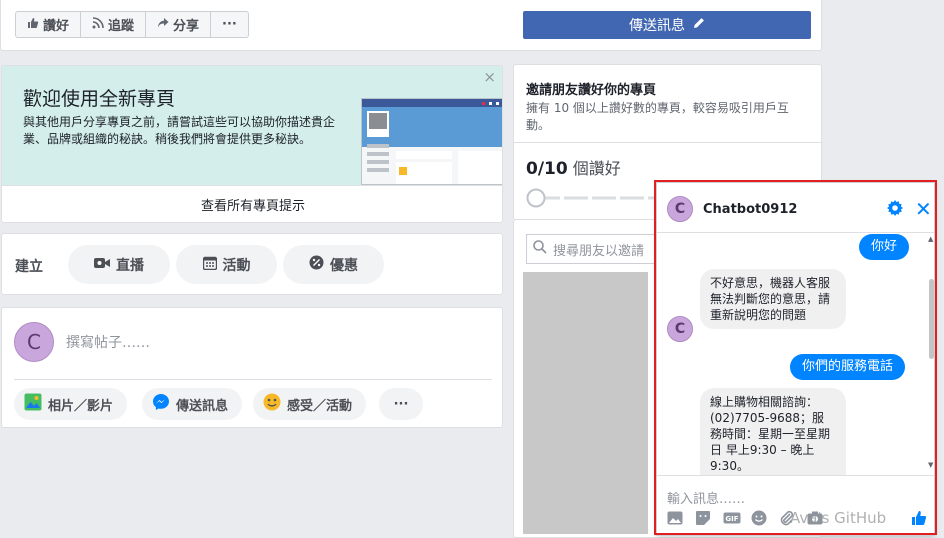 Image resolution: width=944 pixels, height=538 pixels. Describe the element at coordinates (431, 141) in the screenshot. I see `page-preview-illustration` at that location.